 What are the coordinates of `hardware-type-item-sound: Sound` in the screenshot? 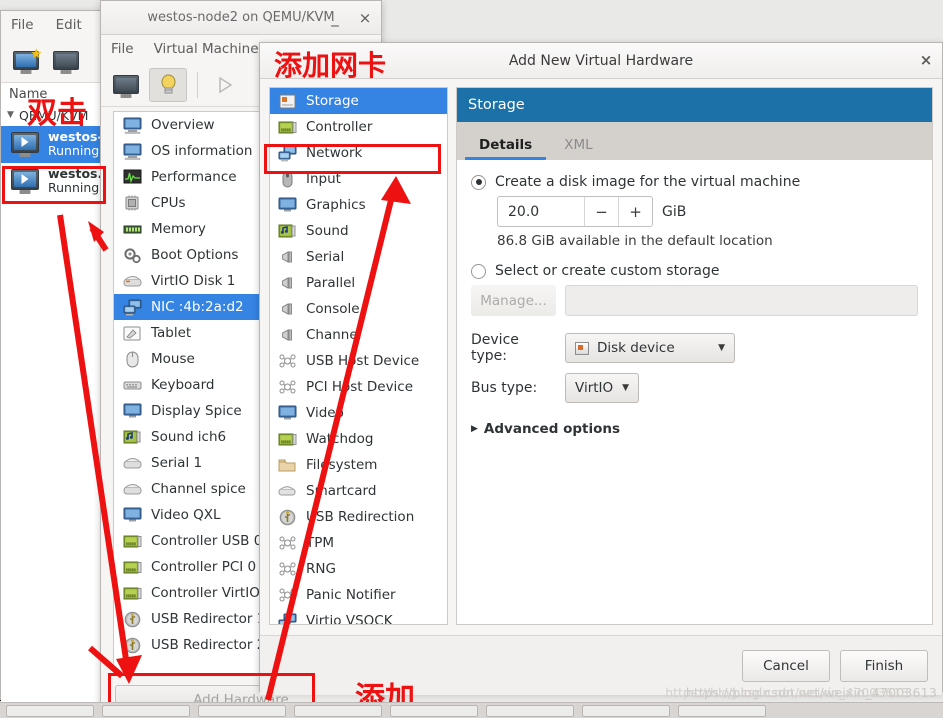 It's located at (358, 231).